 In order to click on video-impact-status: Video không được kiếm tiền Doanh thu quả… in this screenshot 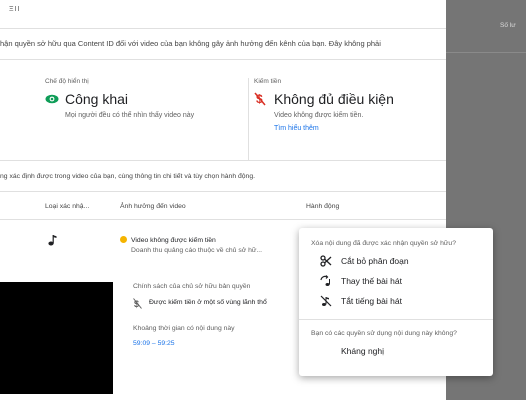, I will do `click(191, 245)`.